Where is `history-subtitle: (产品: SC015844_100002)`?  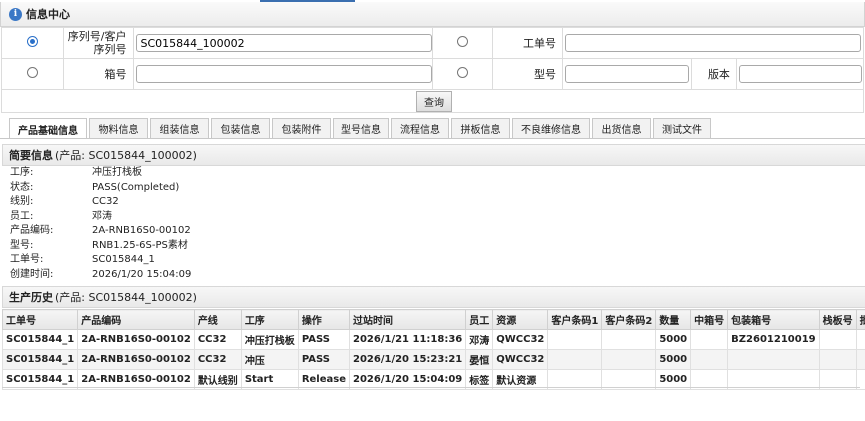 history-subtitle: (产品: SC015844_100002) is located at coordinates (126, 297).